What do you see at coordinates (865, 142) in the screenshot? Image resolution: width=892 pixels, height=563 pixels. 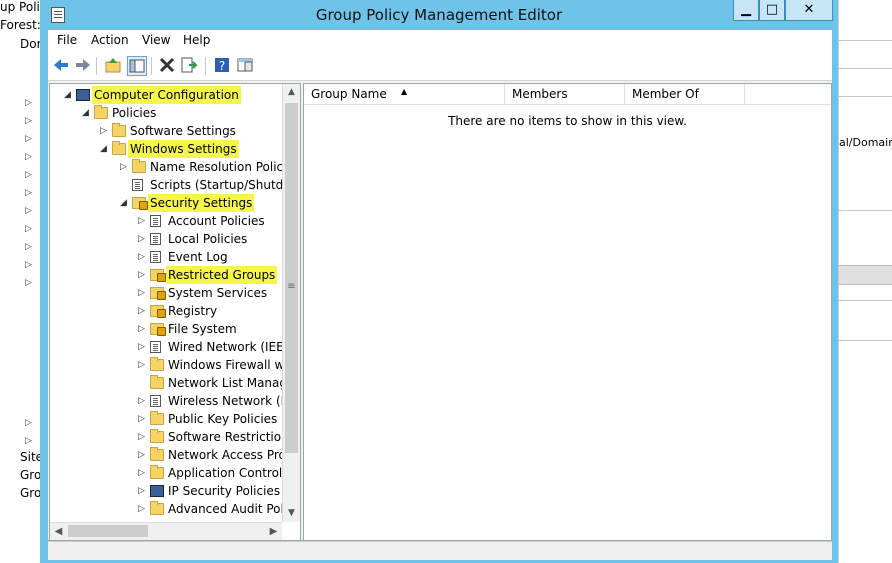 I see `bg-text: al/Domain C` at bounding box center [865, 142].